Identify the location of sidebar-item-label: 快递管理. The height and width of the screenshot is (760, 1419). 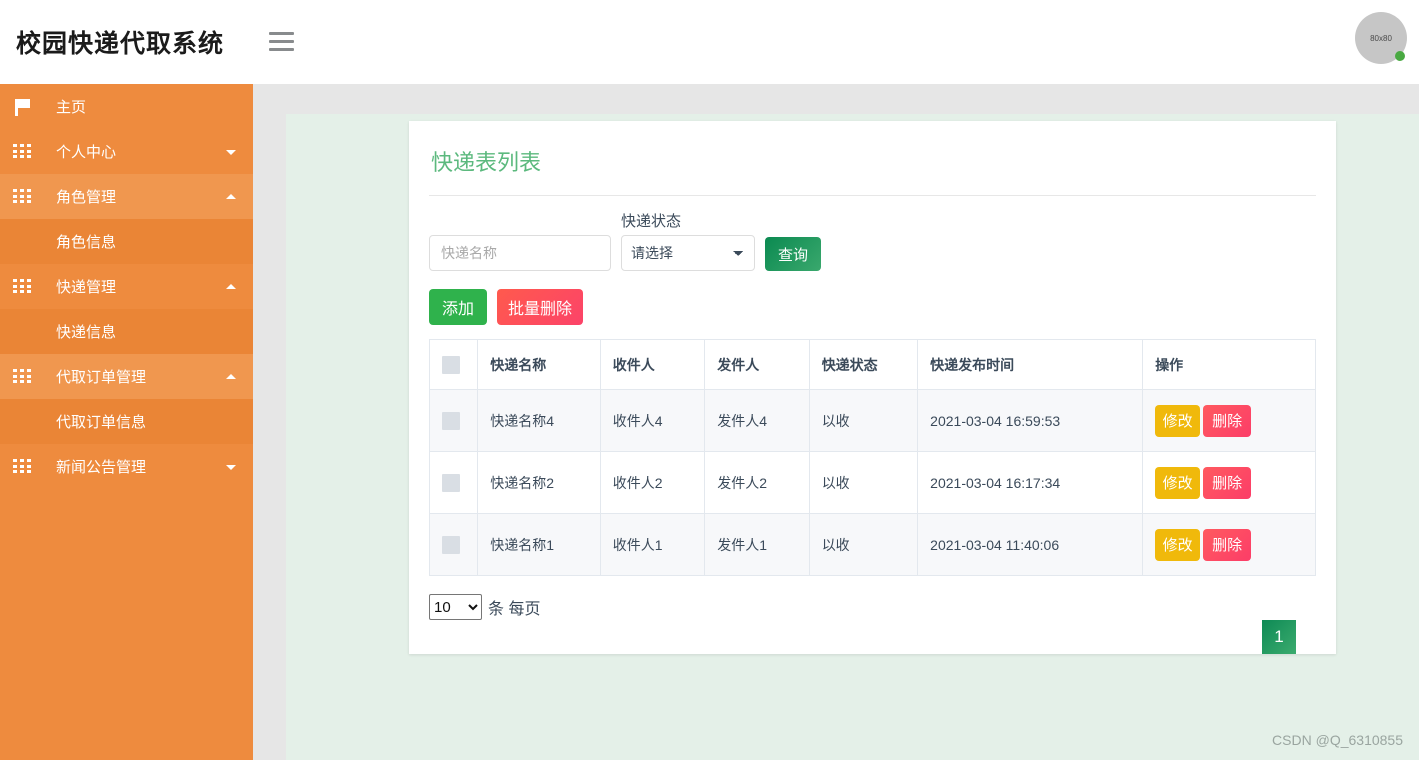
(86, 287).